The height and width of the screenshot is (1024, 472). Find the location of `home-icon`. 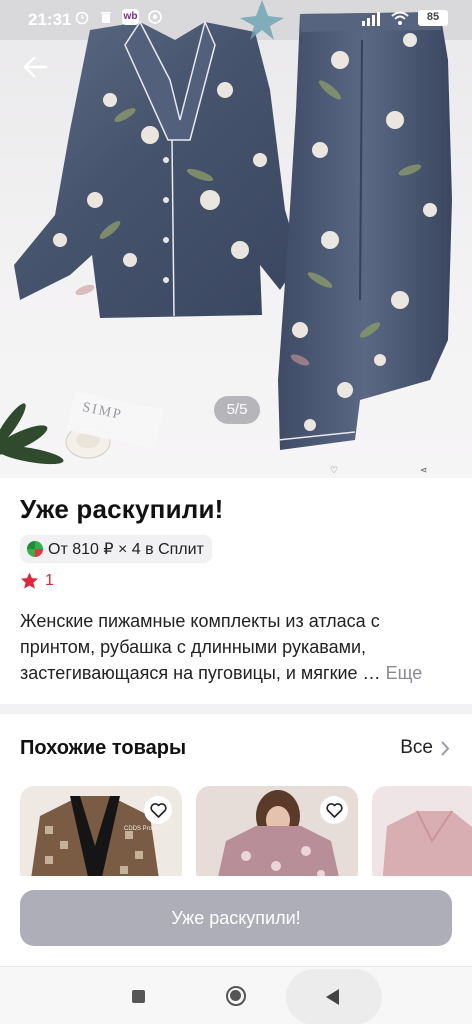

home-icon is located at coordinates (236, 996).